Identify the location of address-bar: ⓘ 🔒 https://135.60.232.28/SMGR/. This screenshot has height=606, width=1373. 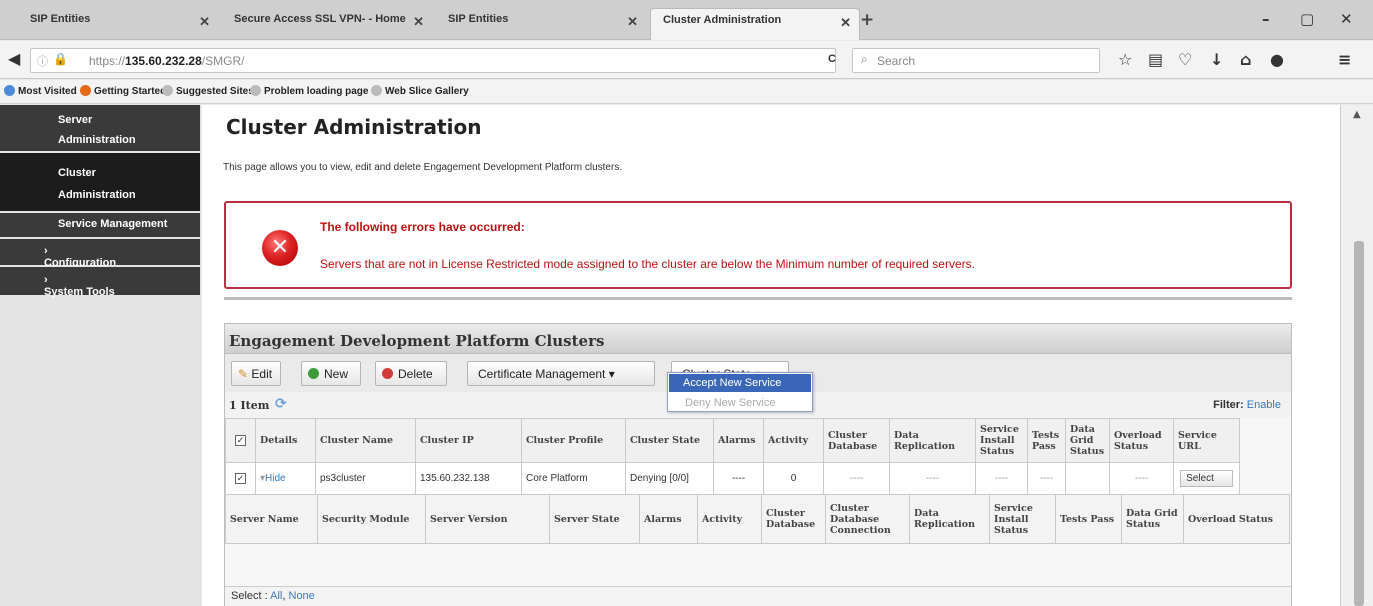
(433, 60).